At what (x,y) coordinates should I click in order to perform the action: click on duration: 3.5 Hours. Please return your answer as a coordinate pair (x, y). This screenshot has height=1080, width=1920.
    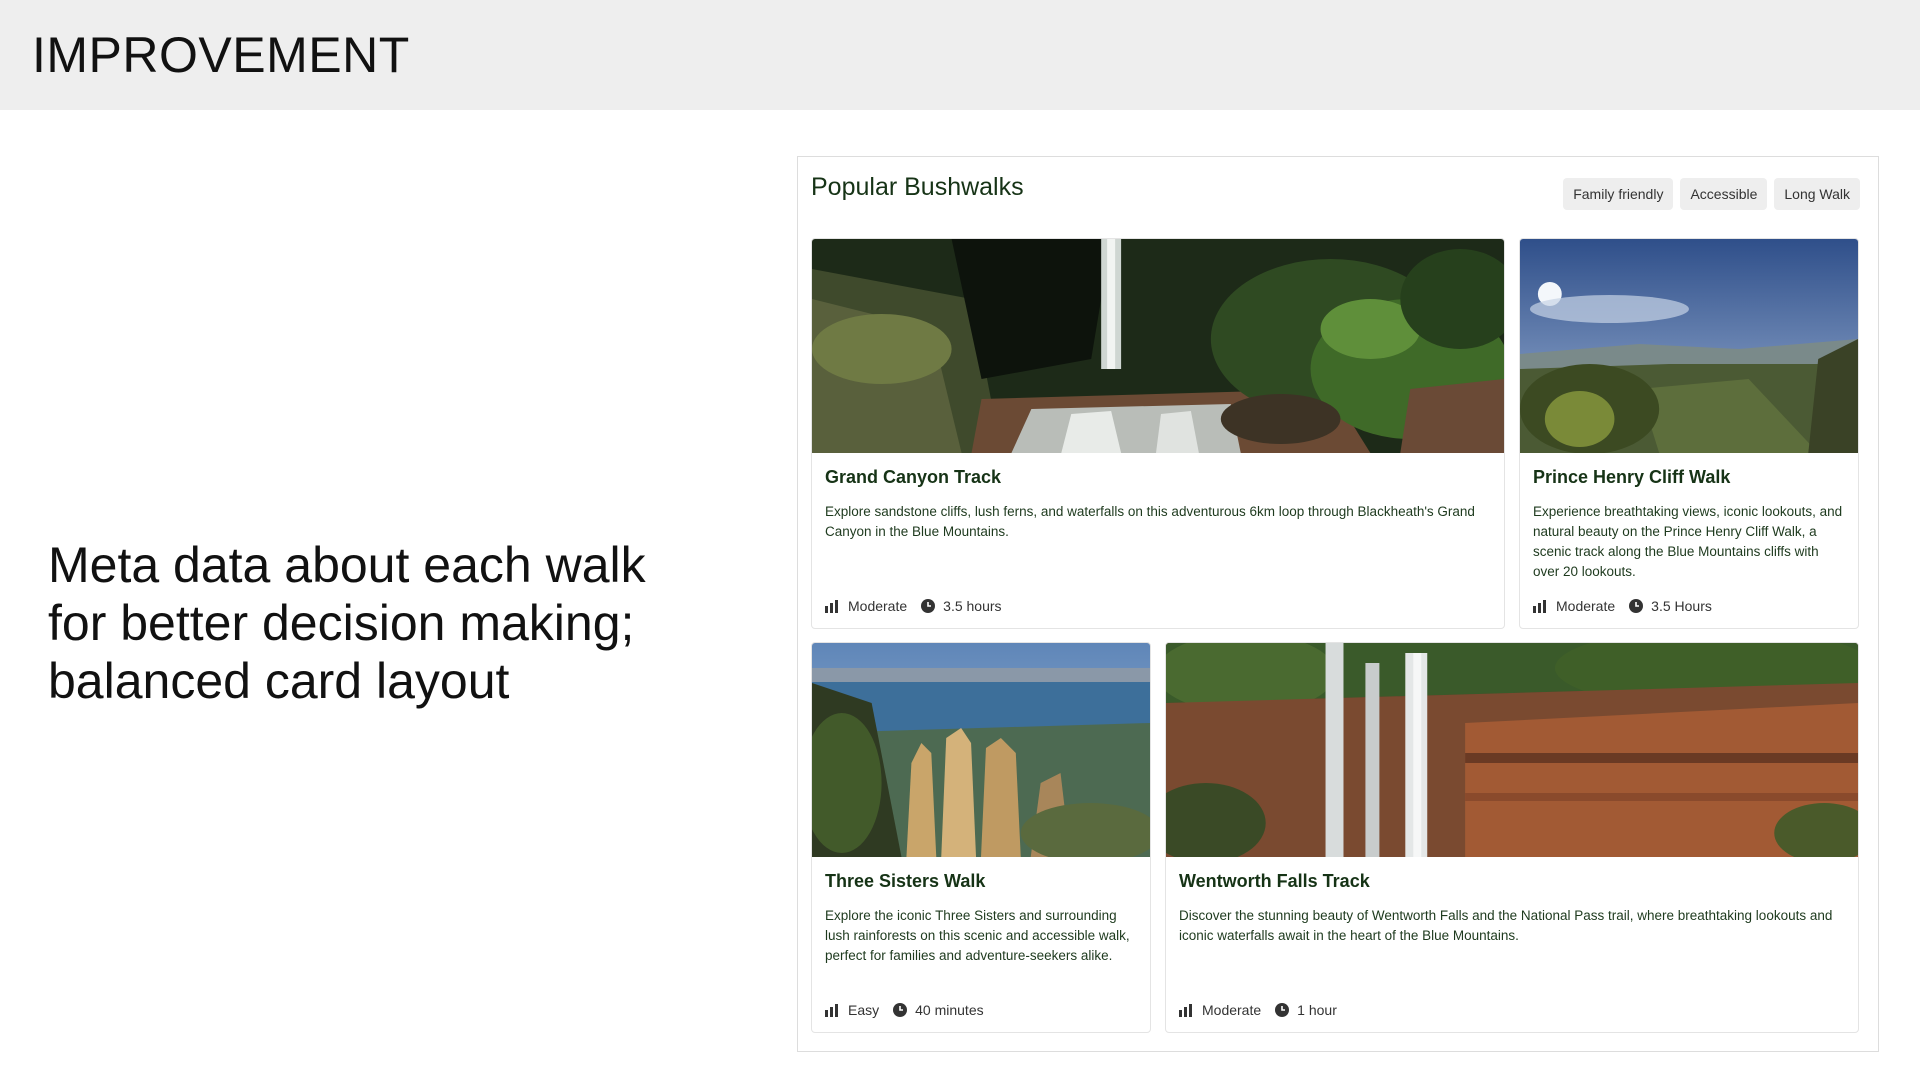
    Looking at the image, I should click on (1670, 606).